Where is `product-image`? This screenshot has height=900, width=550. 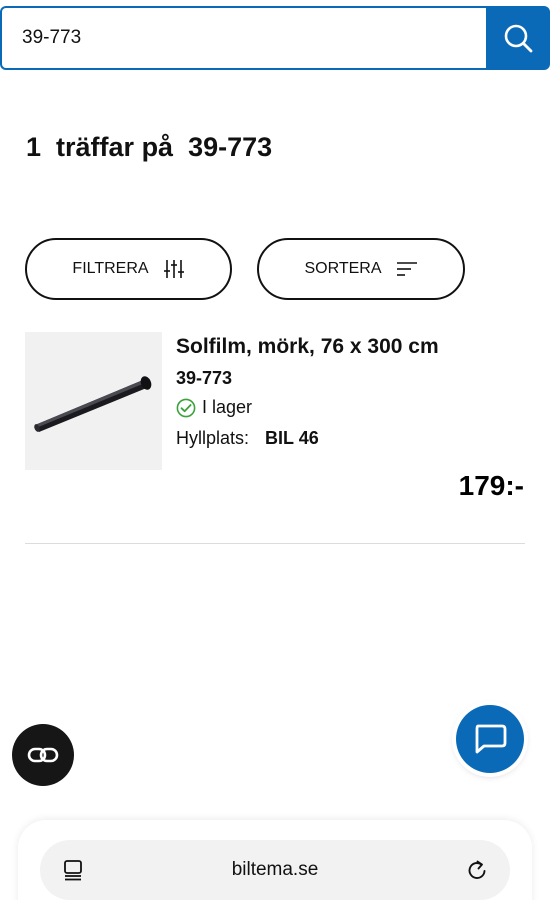 product-image is located at coordinates (93, 401).